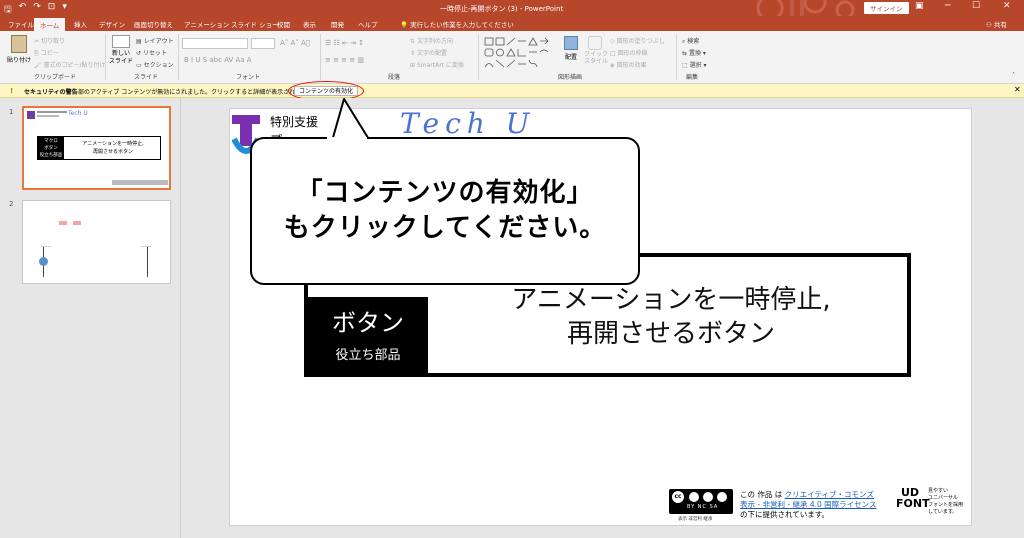  What do you see at coordinates (121, 41) in the screenshot?
I see `new-slide-icon` at bounding box center [121, 41].